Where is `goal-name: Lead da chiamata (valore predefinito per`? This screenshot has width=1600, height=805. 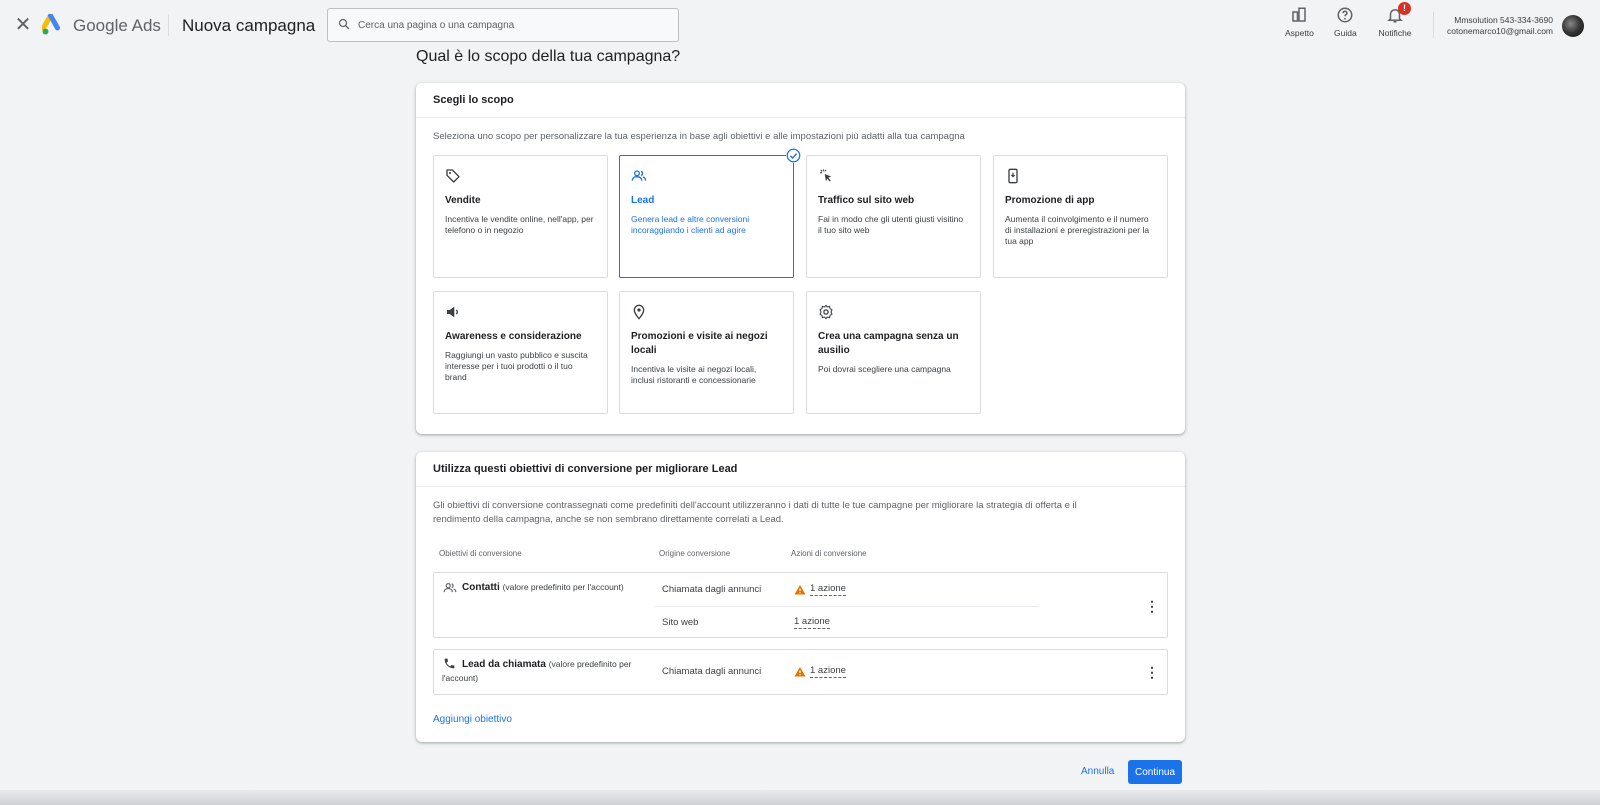
goal-name: Lead da chiamata (valore predefinito per is located at coordinates (562, 664).